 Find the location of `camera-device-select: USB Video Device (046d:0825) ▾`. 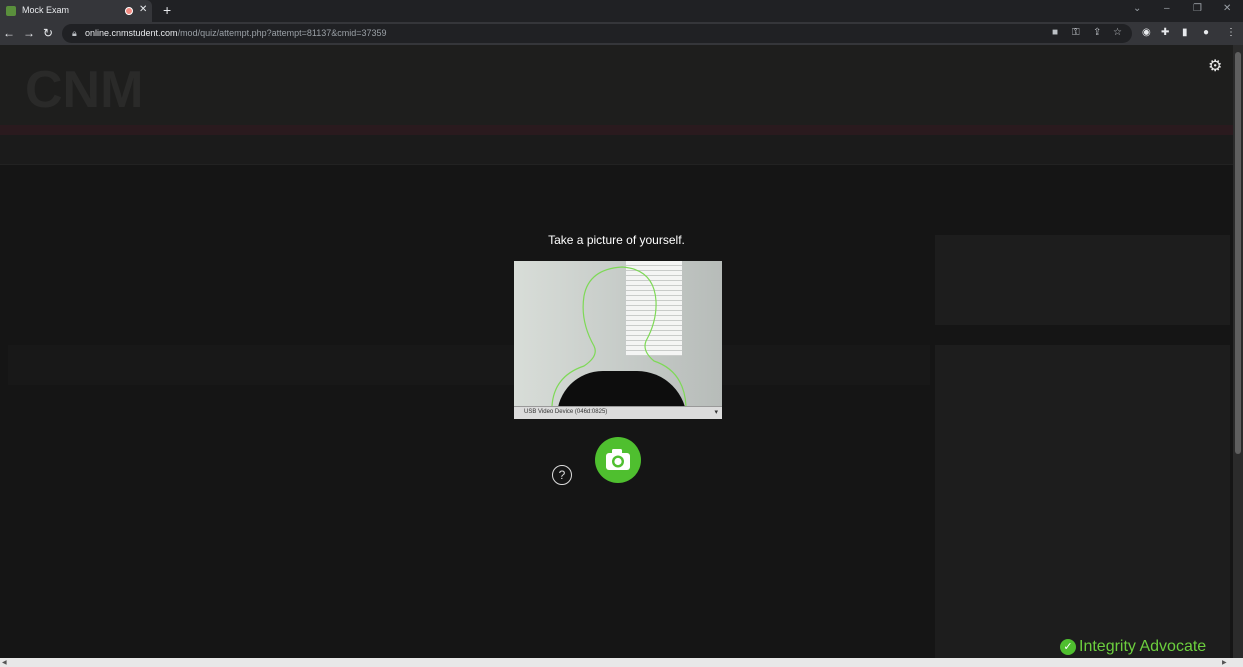

camera-device-select: USB Video Device (046d:0825) ▾ is located at coordinates (618, 412).